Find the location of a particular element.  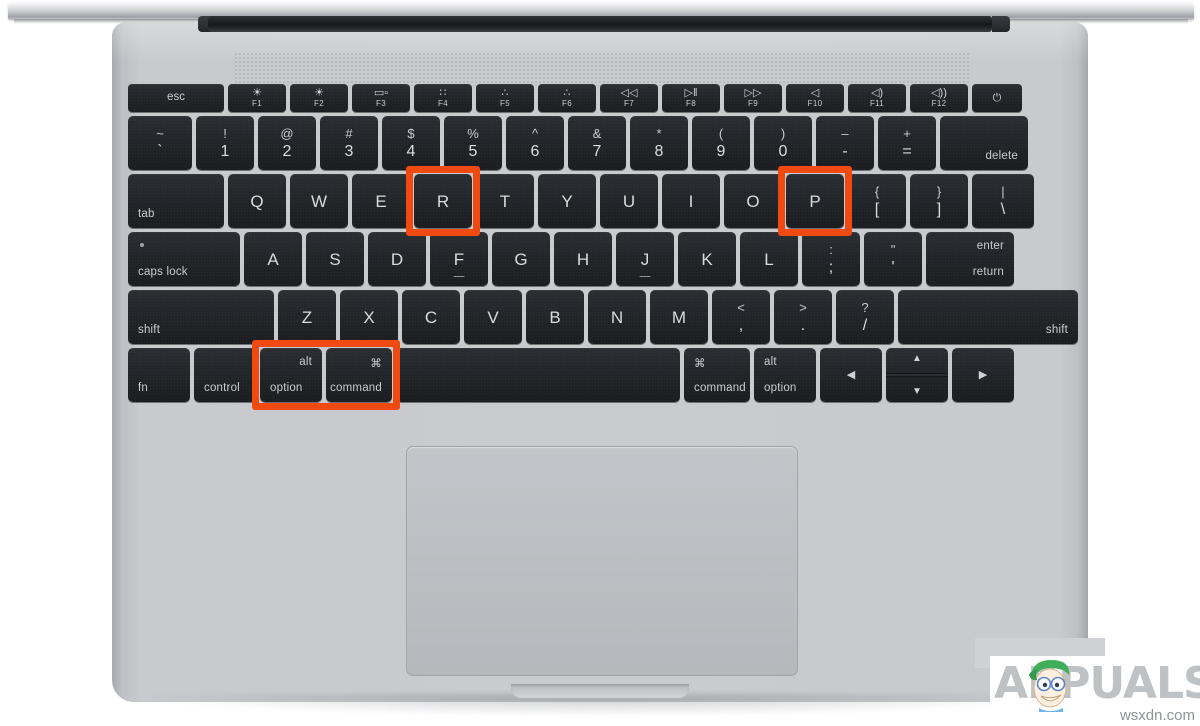

rewind-icon: ◁◁ is located at coordinates (629, 93).